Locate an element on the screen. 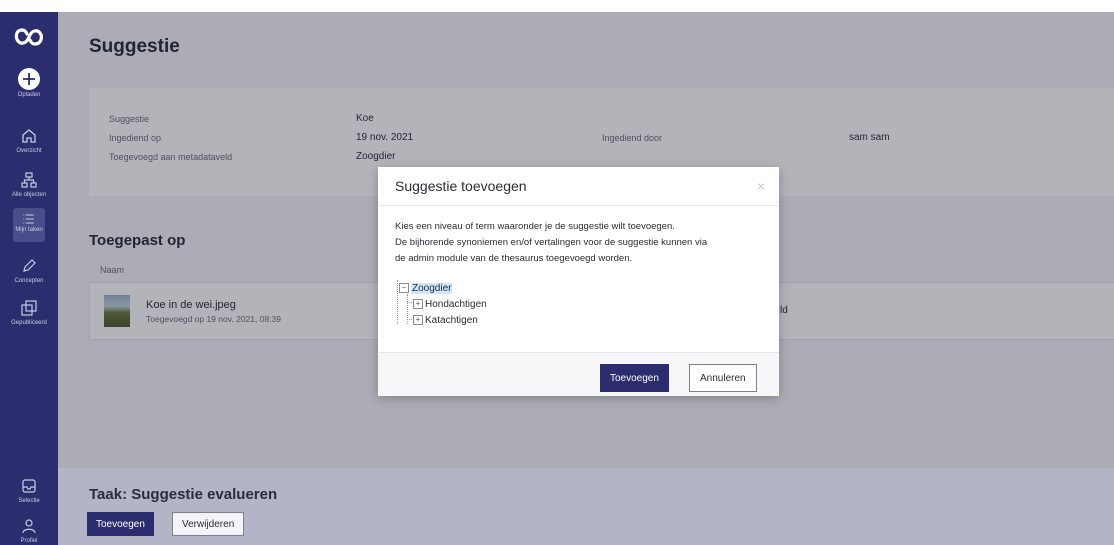 Image resolution: width=1114 pixels, height=545 pixels. sidebar-item-gepubliceerd: Gepubliceerd is located at coordinates (29, 312).